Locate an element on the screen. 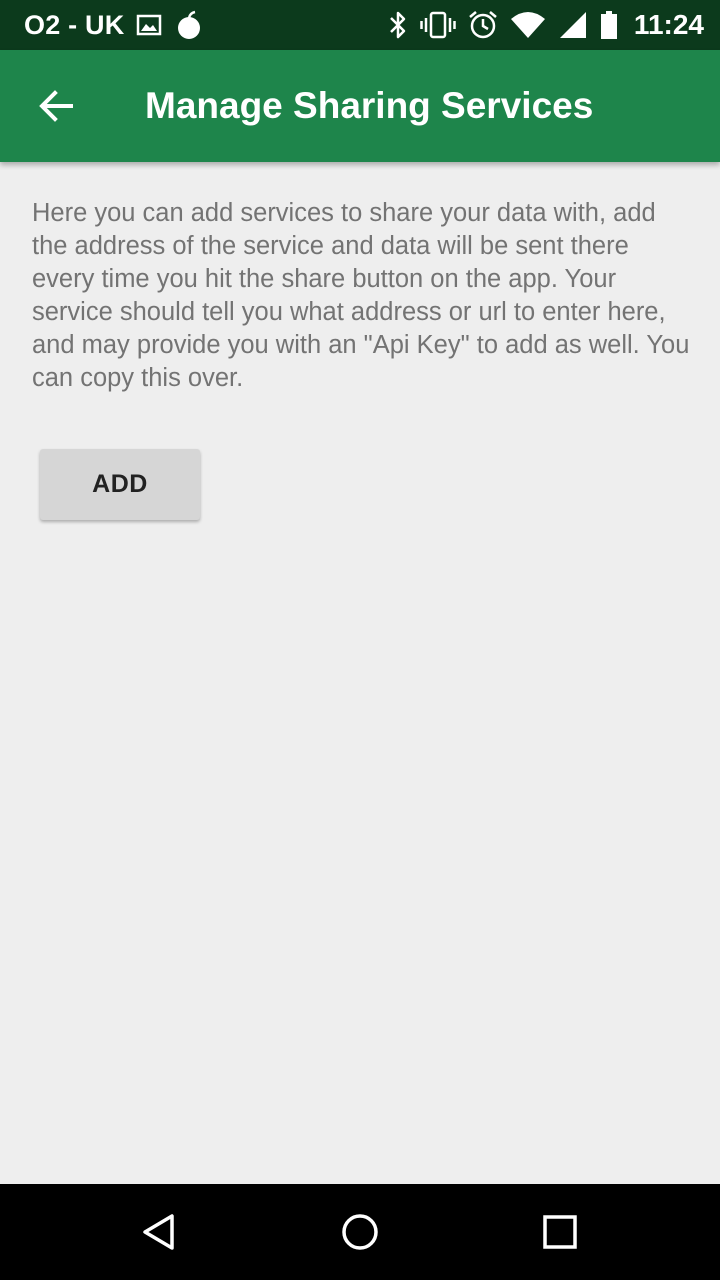 The width and height of the screenshot is (720, 1280). nav-back-button is located at coordinates (160, 1232).